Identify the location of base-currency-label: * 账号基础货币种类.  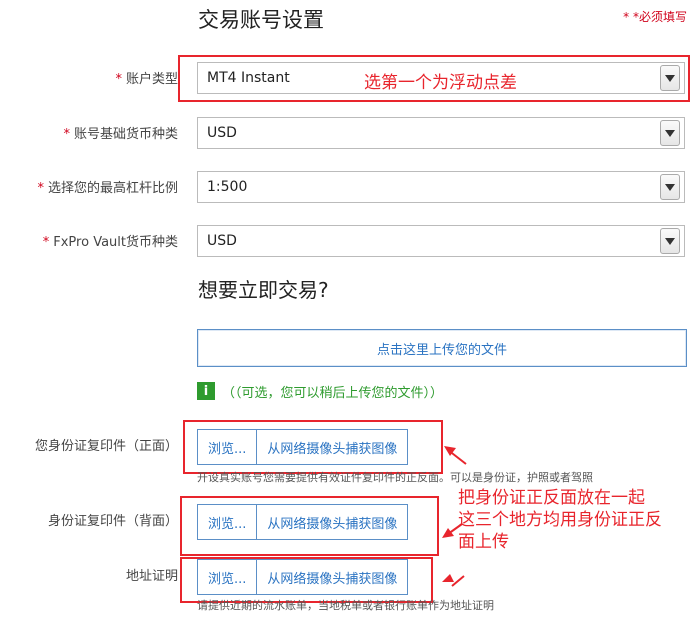
(120, 134).